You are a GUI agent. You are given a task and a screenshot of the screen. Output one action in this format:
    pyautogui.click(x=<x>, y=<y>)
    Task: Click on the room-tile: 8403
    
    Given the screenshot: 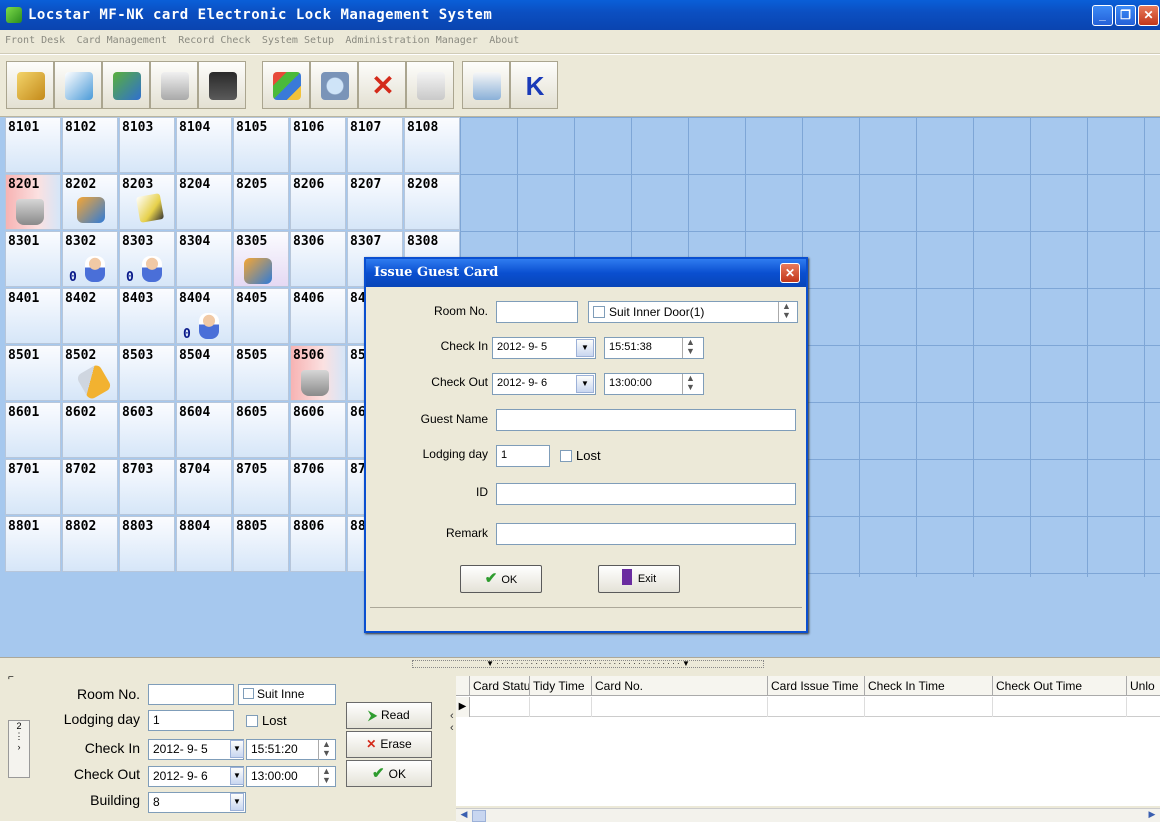 What is the action you would take?
    pyautogui.click(x=147, y=316)
    